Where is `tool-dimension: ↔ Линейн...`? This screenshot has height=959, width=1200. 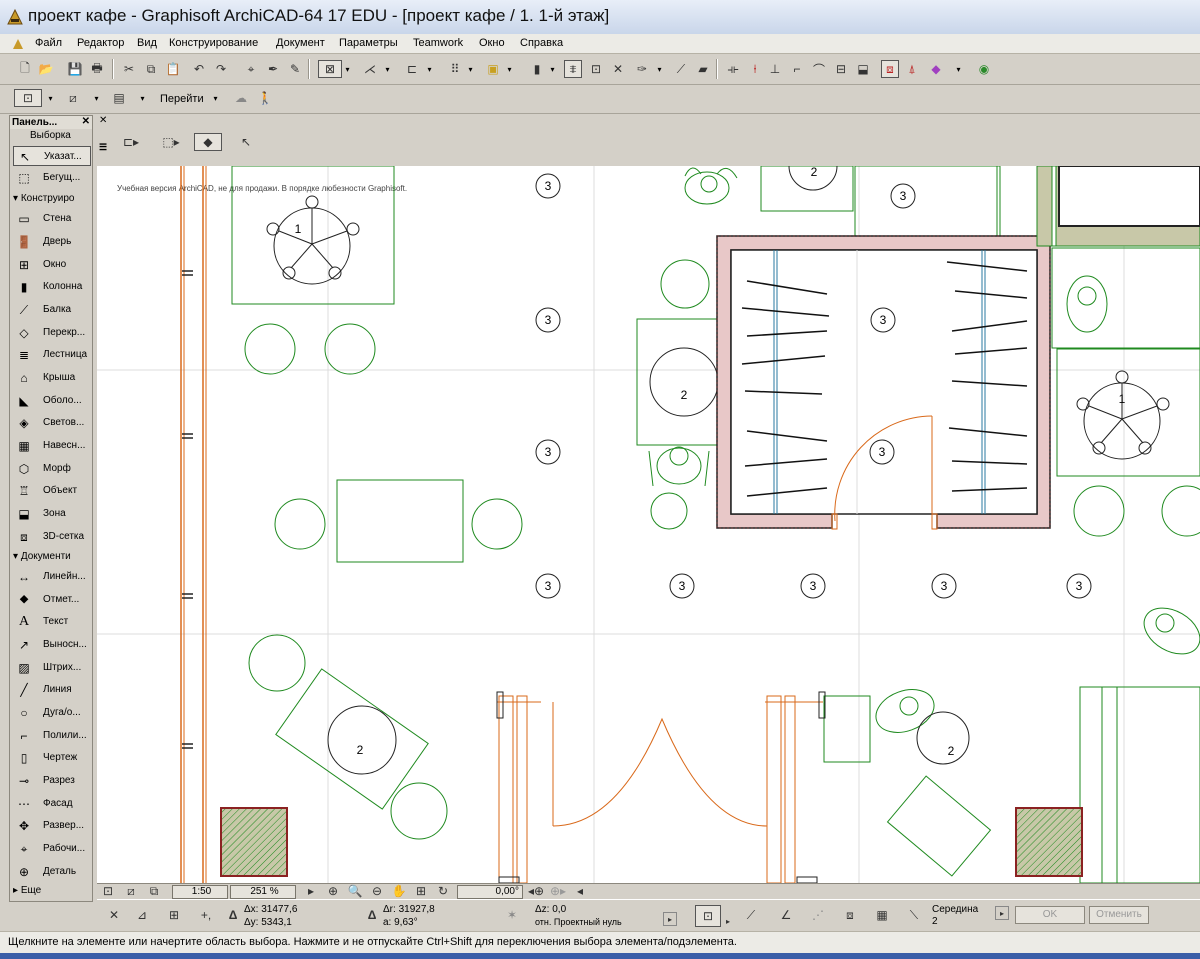 tool-dimension: ↔ Линейн... is located at coordinates (52, 577).